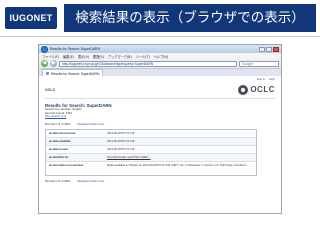  I want to click on product-name: OCLC, so click(50, 89).